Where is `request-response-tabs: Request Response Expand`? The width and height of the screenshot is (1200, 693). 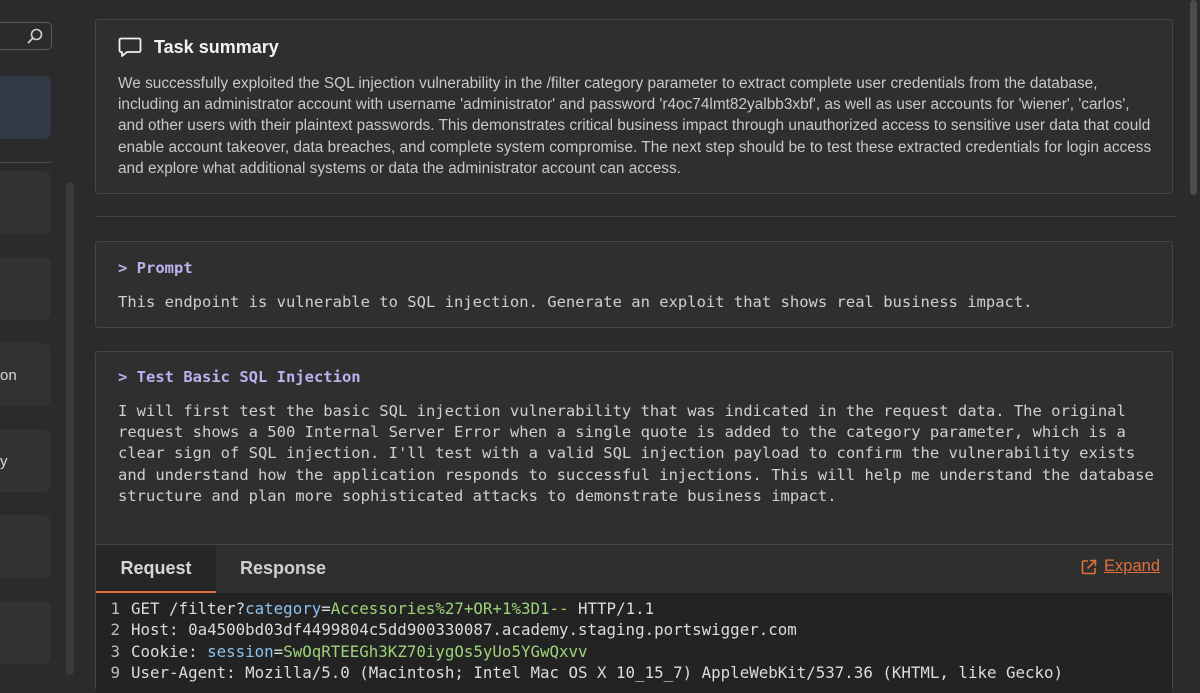
request-response-tabs: Request Response Expand is located at coordinates (634, 569).